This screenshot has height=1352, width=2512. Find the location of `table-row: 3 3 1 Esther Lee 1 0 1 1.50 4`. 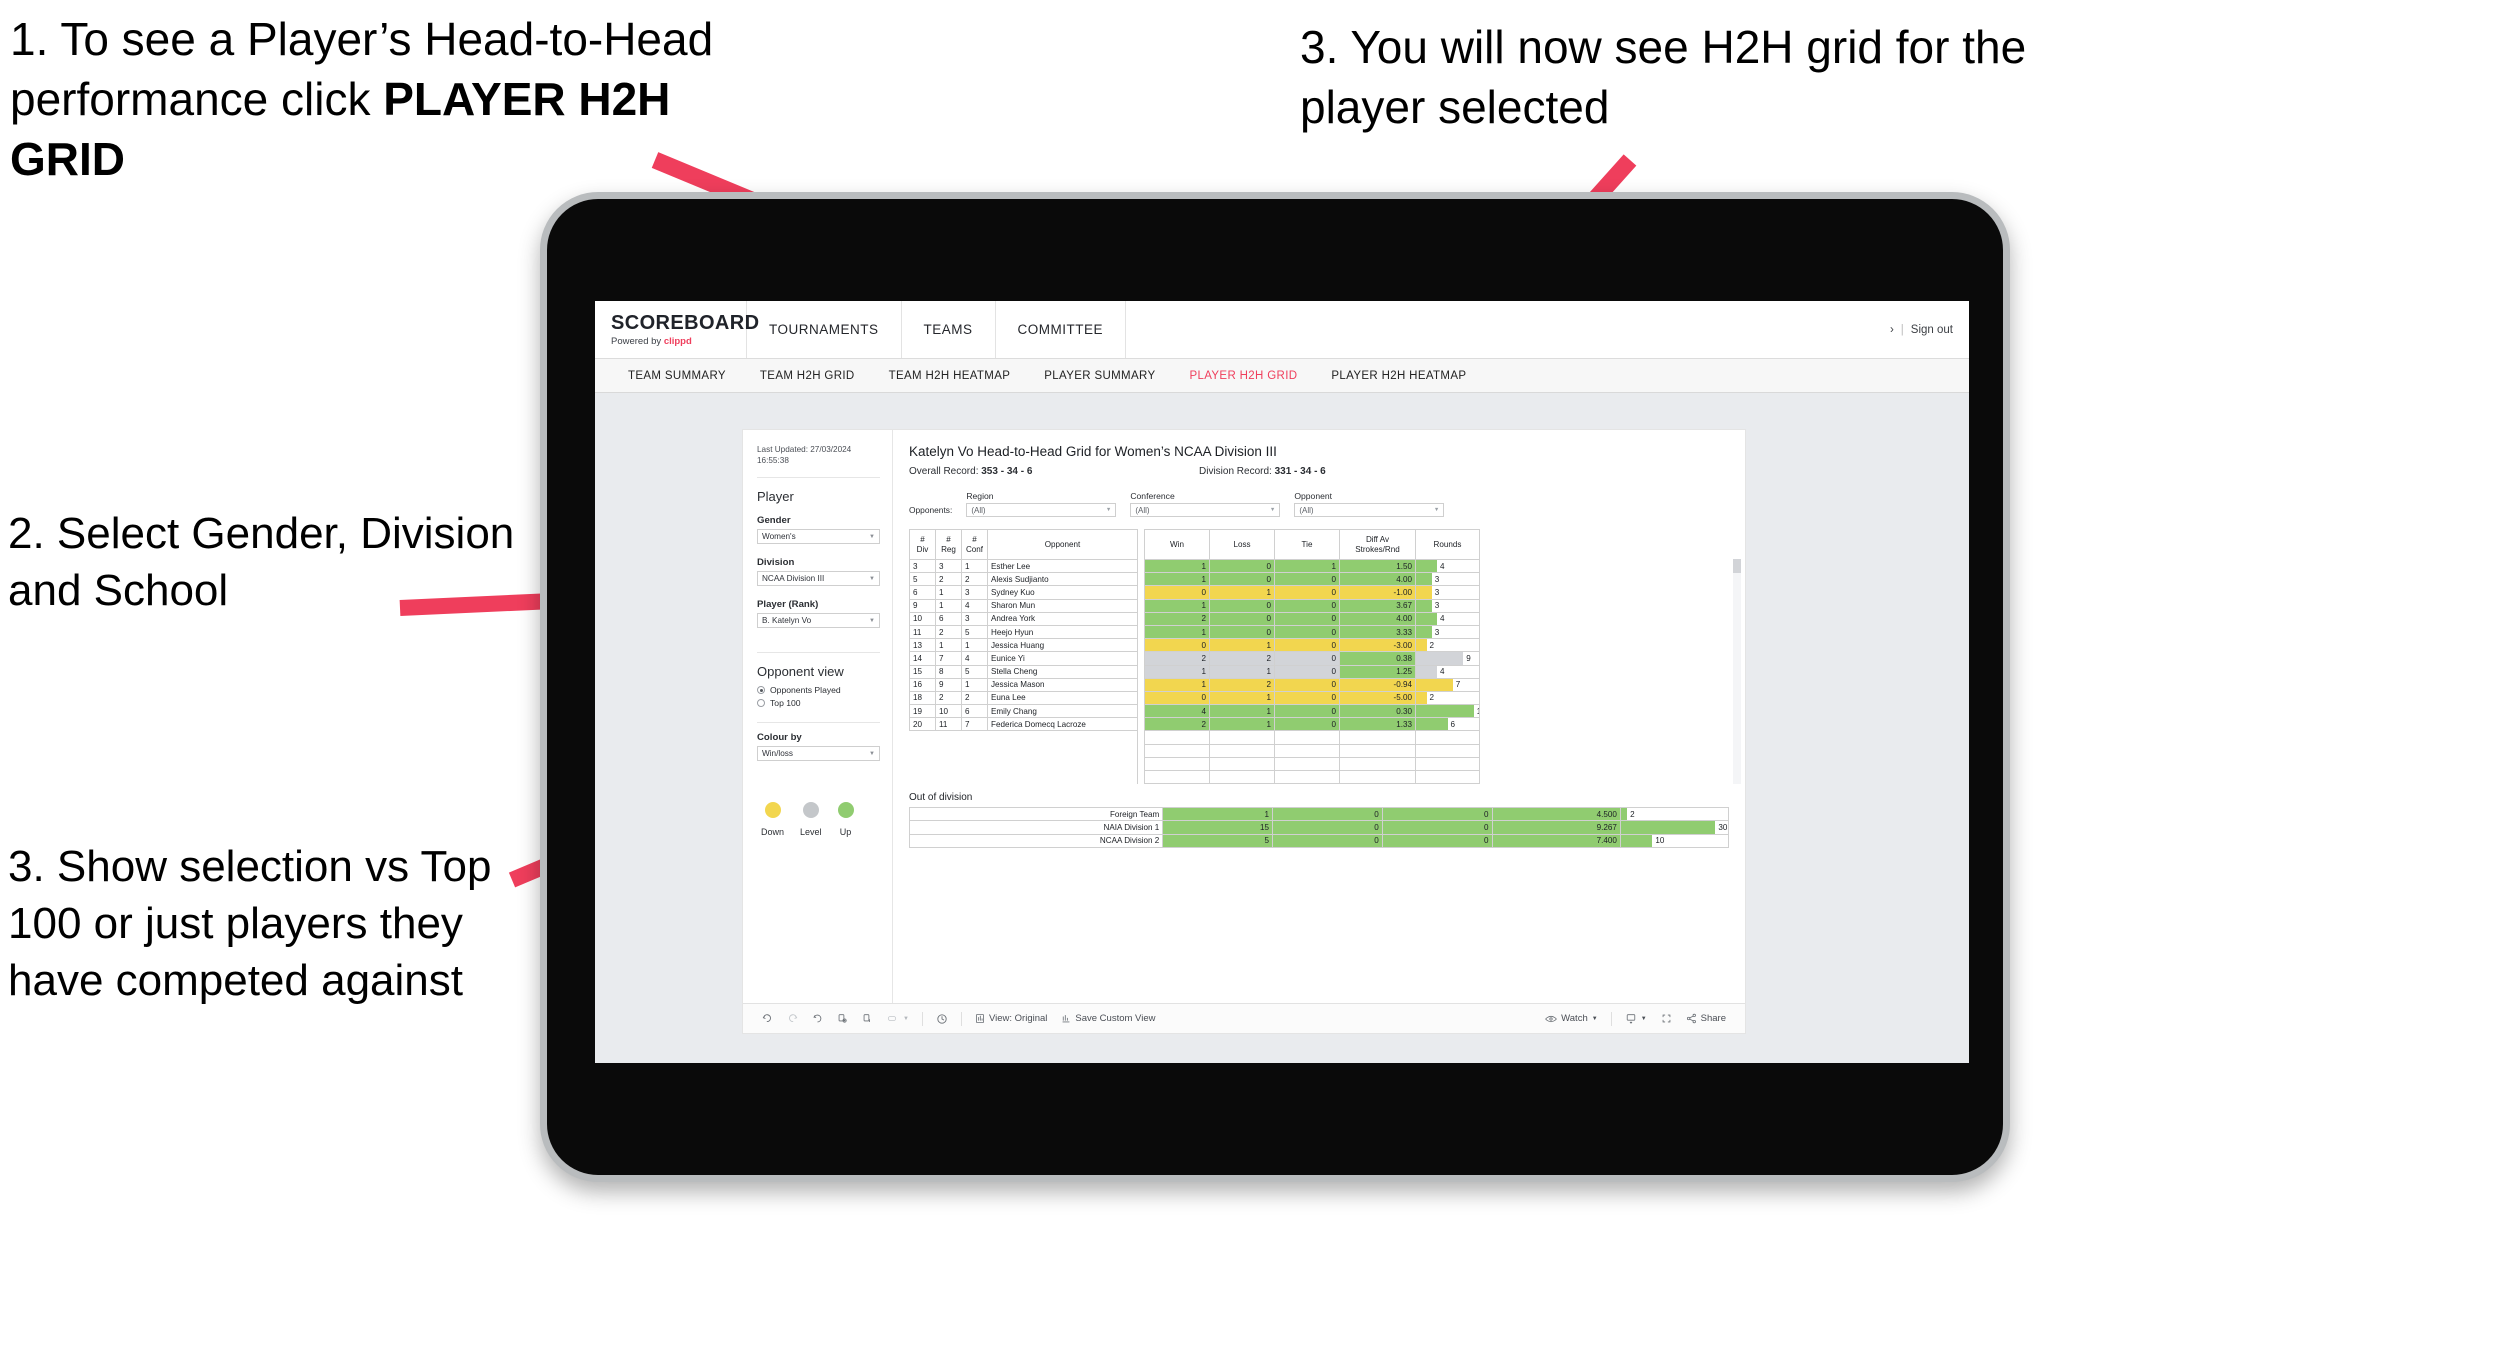

table-row: 3 3 1 Esther Lee 1 0 1 1.50 4 is located at coordinates (1194, 566).